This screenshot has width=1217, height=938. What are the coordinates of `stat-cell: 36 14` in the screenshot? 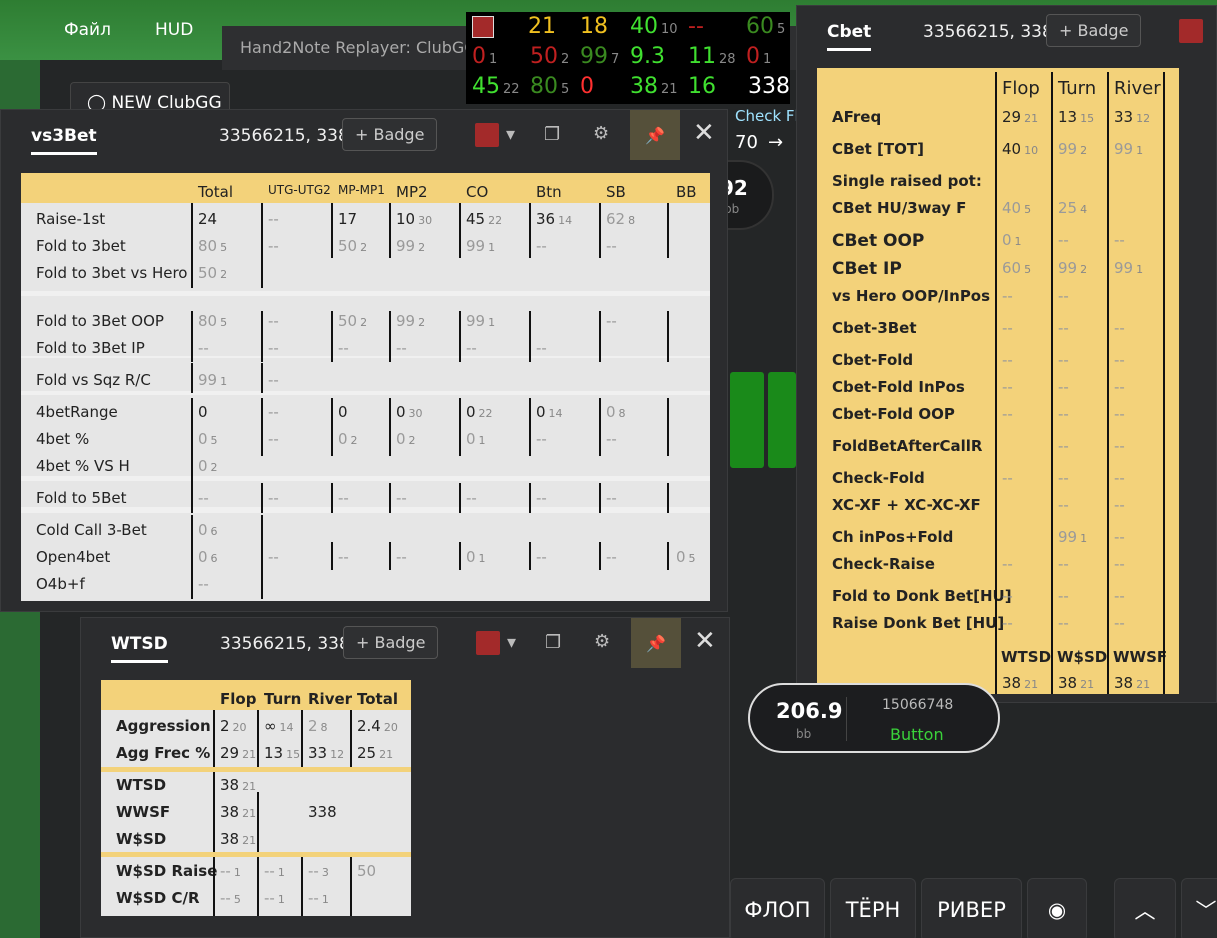 It's located at (554, 219).